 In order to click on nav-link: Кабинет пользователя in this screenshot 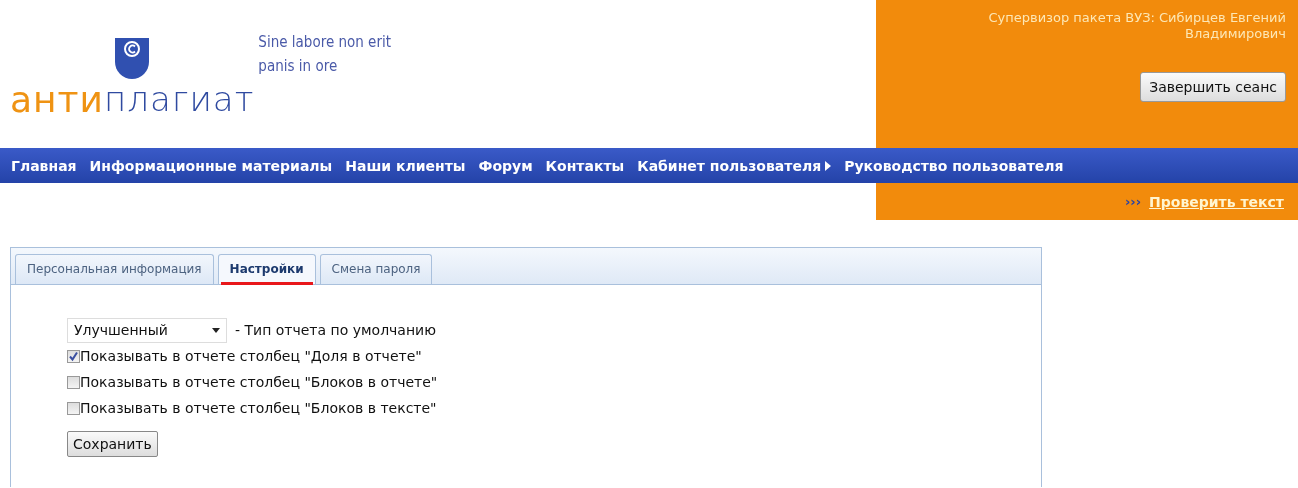, I will do `click(734, 165)`.